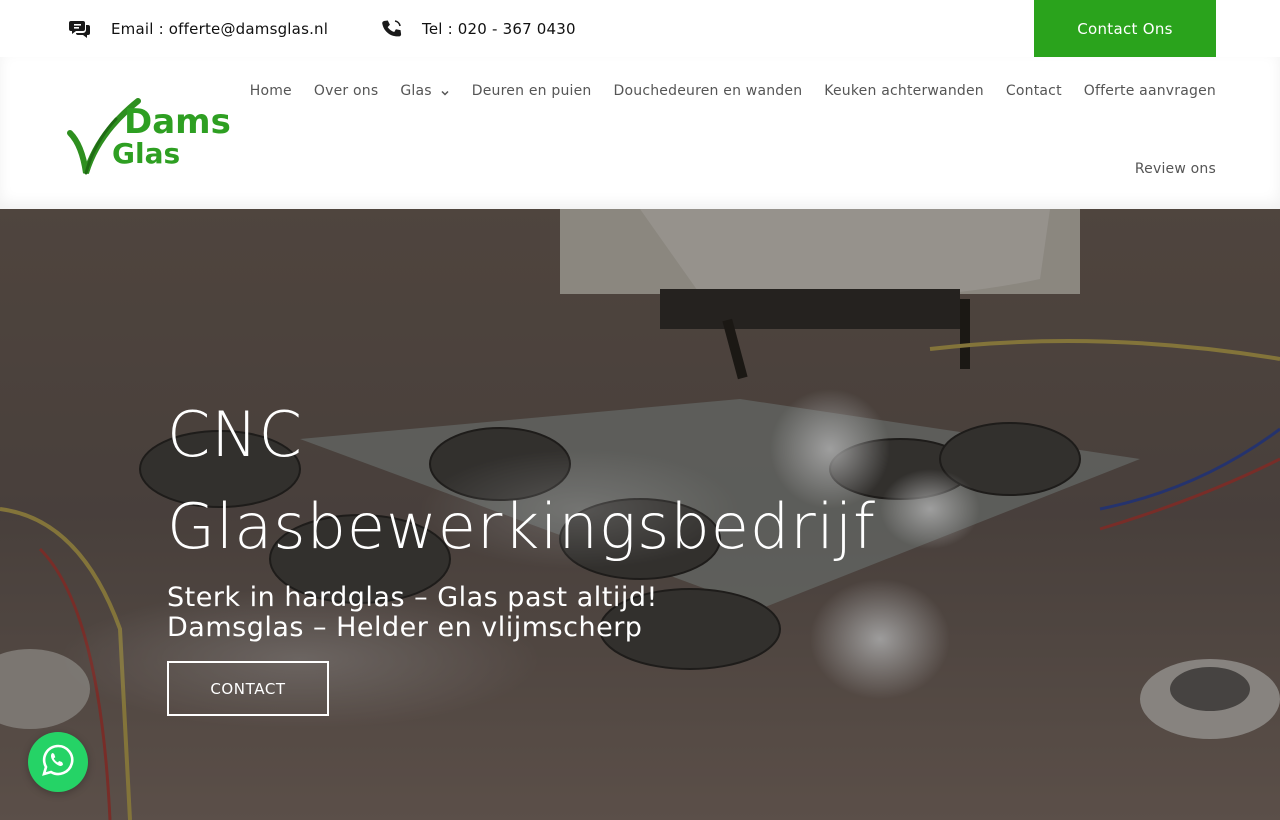  Describe the element at coordinates (445, 91) in the screenshot. I see `chevron-down-icon` at that location.